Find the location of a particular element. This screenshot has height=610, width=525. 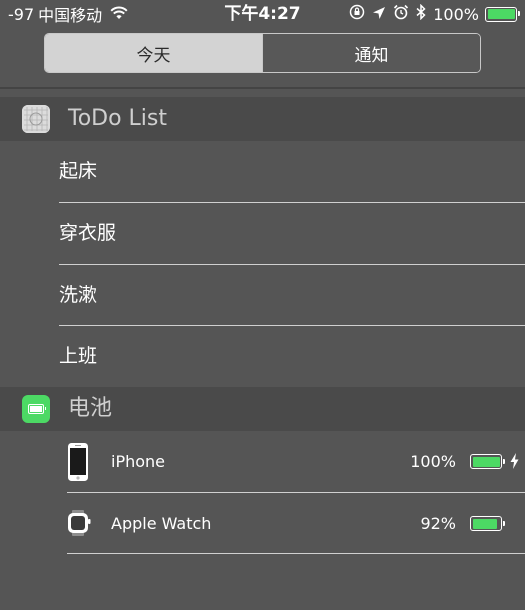

tab-notifications: 通知 is located at coordinates (371, 53).